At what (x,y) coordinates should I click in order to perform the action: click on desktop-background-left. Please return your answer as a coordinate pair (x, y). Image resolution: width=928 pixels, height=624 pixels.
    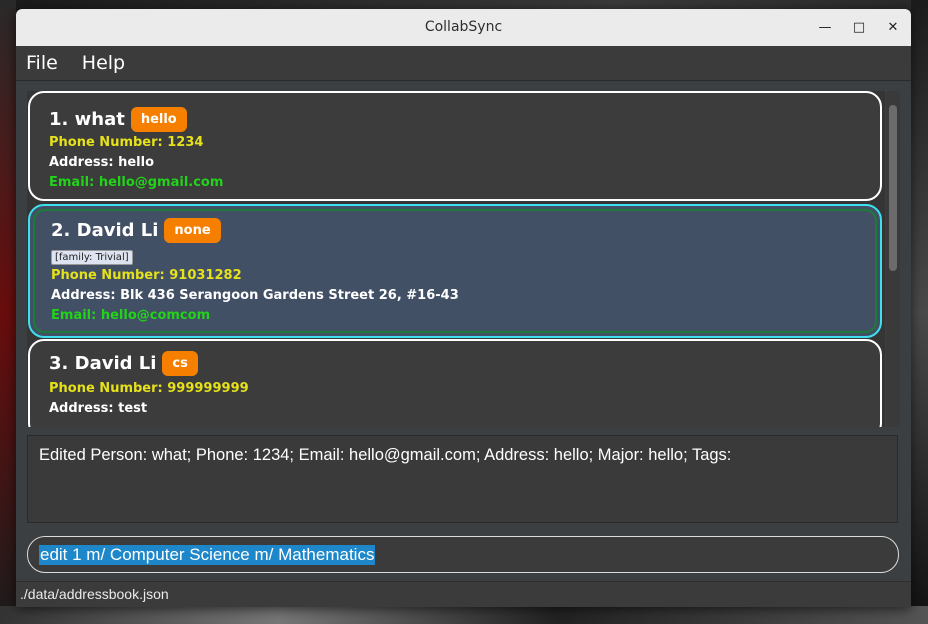
    Looking at the image, I should click on (8, 312).